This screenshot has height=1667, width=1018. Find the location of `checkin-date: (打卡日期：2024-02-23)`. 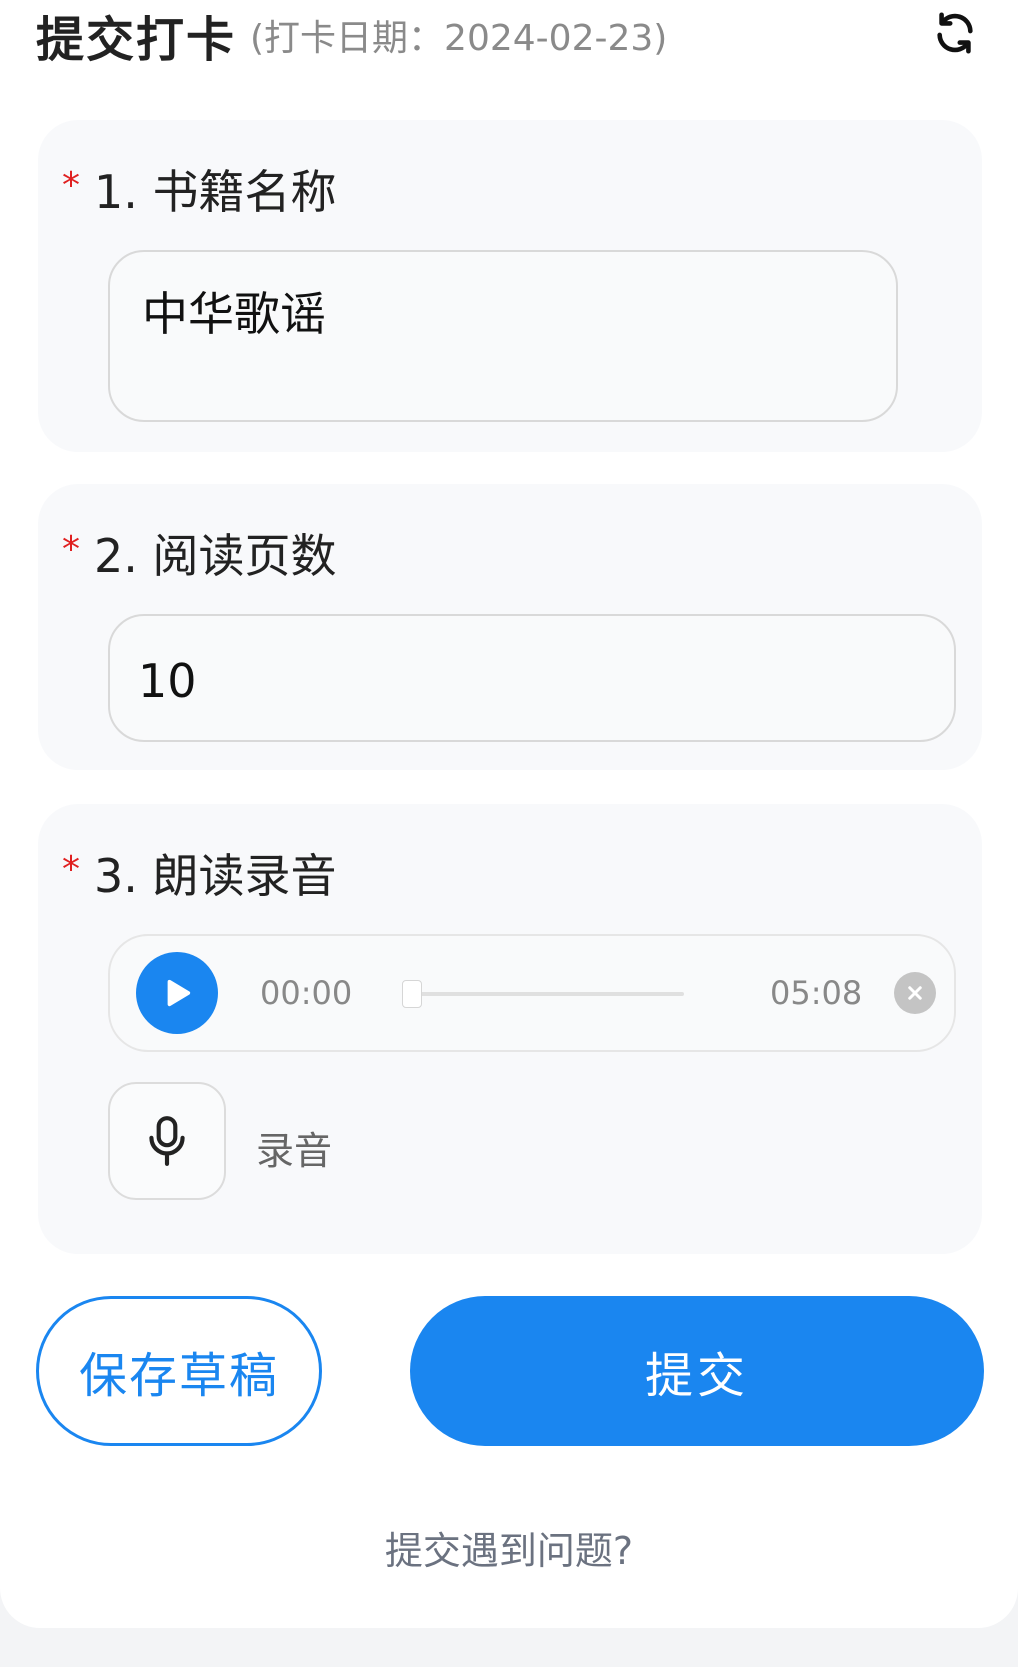

checkin-date: (打卡日期：2024-02-23) is located at coordinates (459, 38).